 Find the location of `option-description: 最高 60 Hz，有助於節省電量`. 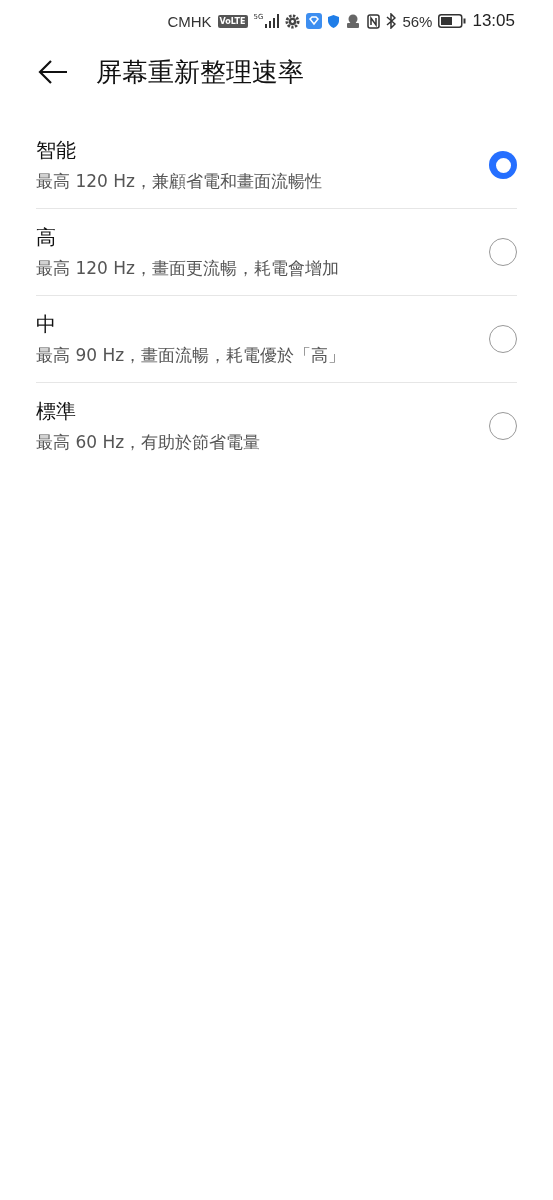

option-description: 最高 60 Hz，有助於節省電量 is located at coordinates (149, 442).